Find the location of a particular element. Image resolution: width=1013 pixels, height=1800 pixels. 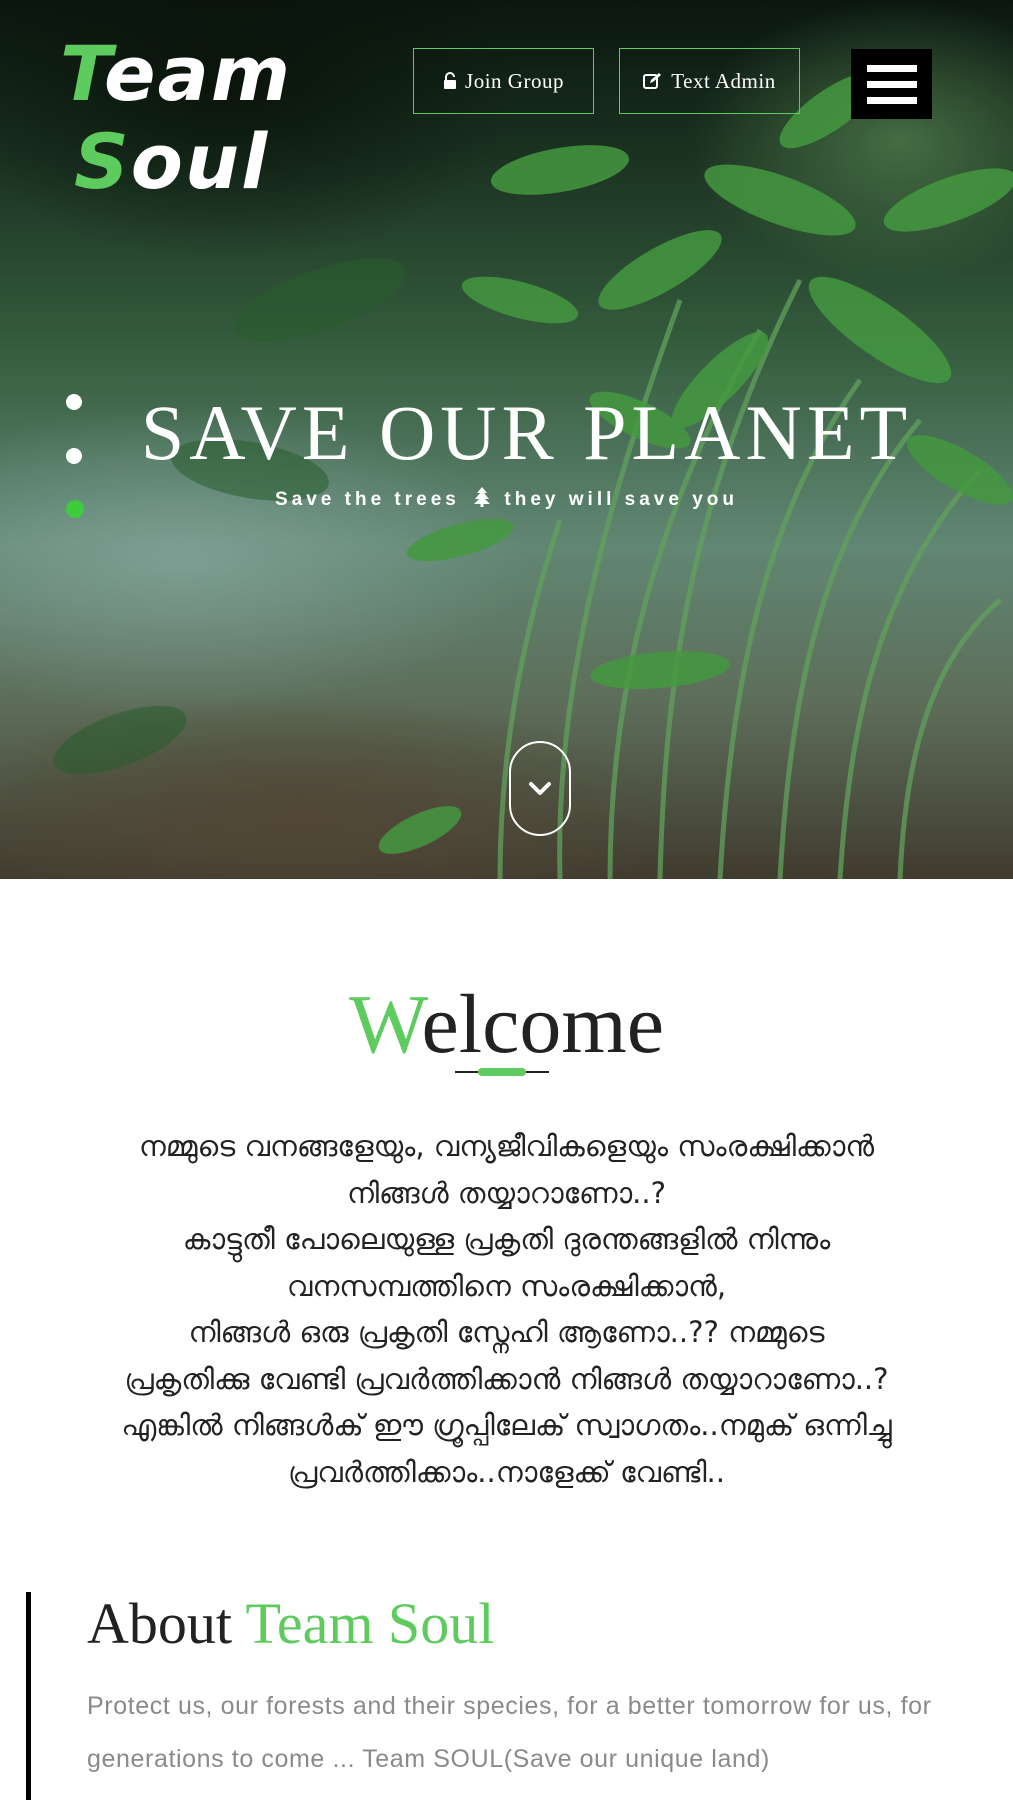

edit-icon is located at coordinates (652, 81).